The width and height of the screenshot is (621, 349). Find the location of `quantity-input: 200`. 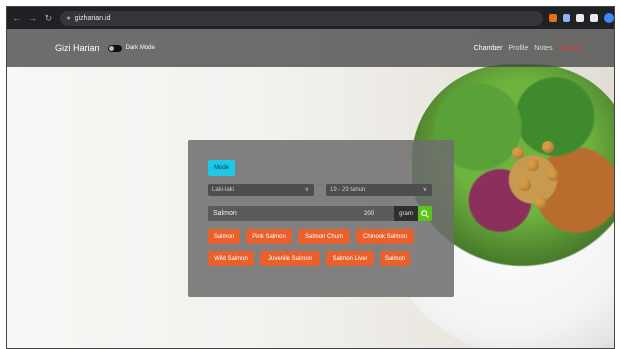

quantity-input: 200 is located at coordinates (376, 213).